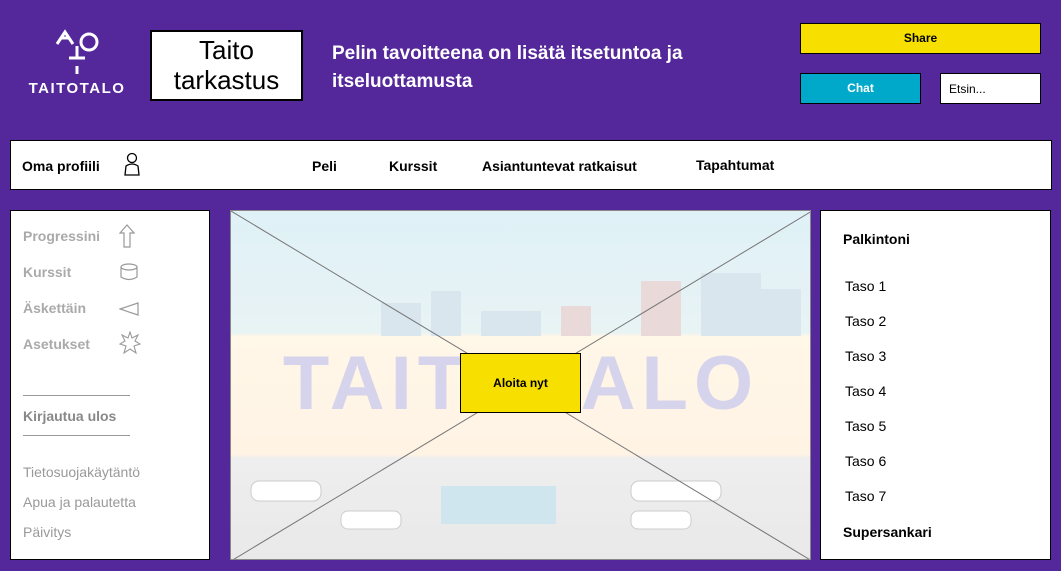 The height and width of the screenshot is (571, 1061). What do you see at coordinates (130, 343) in the screenshot?
I see `star-burst-icon` at bounding box center [130, 343].